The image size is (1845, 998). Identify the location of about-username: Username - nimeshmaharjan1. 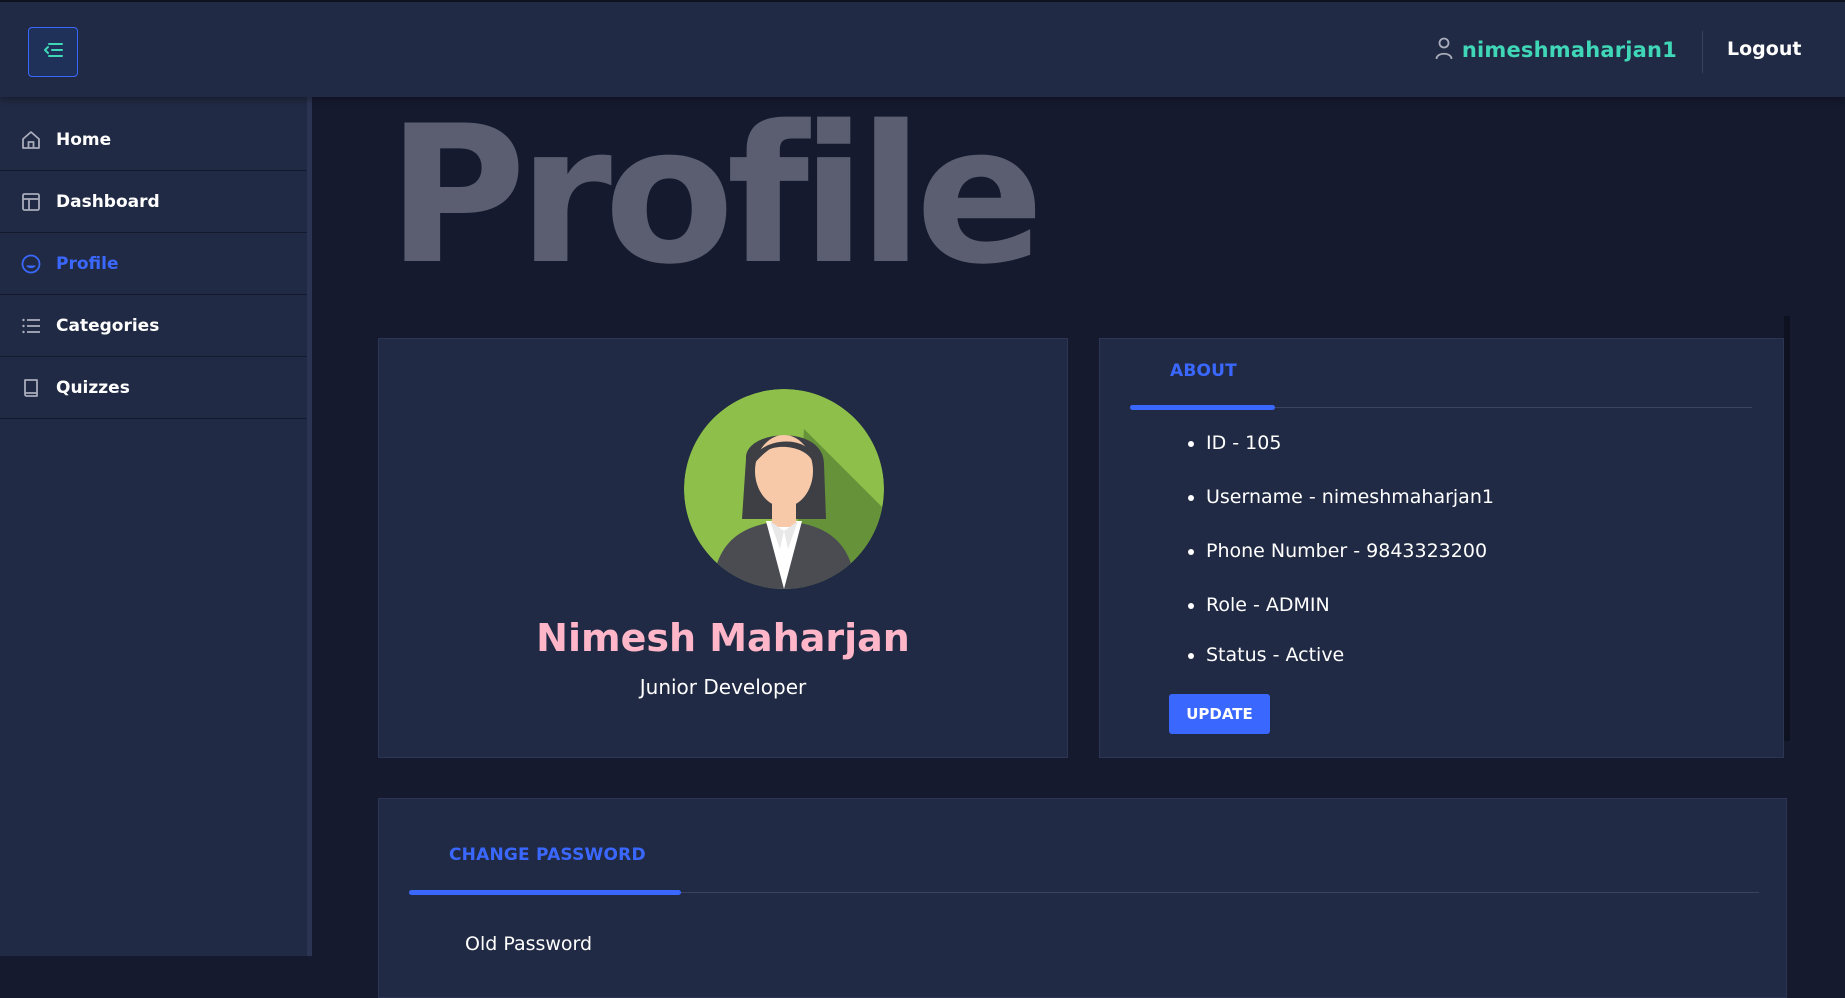
(1350, 497).